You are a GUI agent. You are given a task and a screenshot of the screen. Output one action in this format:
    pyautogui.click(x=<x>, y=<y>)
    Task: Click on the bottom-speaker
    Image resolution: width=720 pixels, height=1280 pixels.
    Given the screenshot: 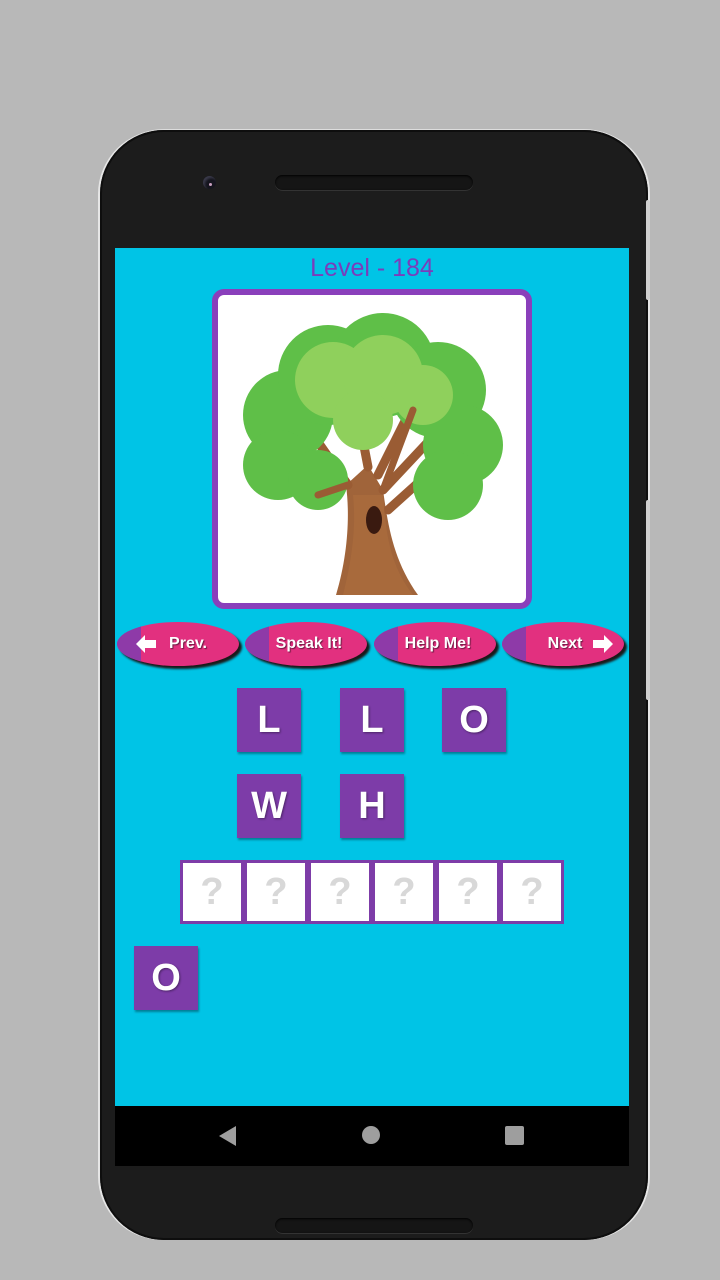 What is the action you would take?
    pyautogui.click(x=374, y=1225)
    